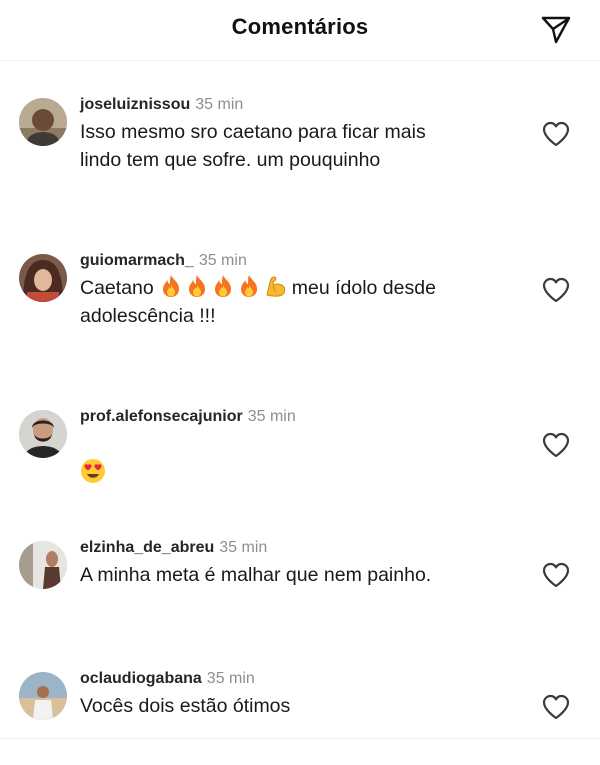 Image resolution: width=600 pixels, height=765 pixels. I want to click on username: joseluiznissou, so click(135, 104).